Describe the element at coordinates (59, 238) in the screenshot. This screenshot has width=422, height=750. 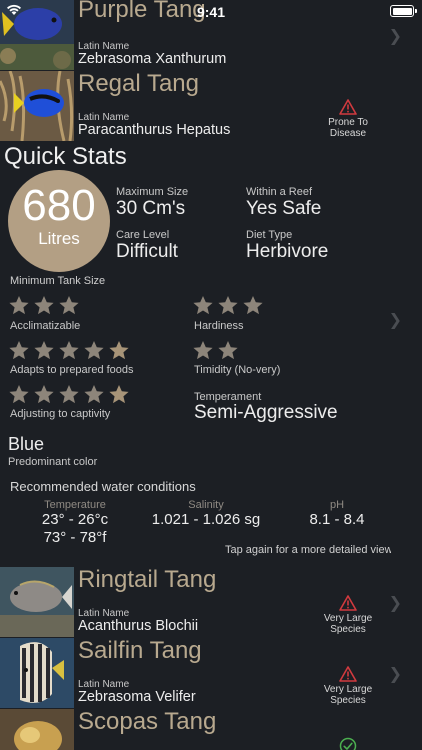
I see `tank-size-unit: Litres` at that location.